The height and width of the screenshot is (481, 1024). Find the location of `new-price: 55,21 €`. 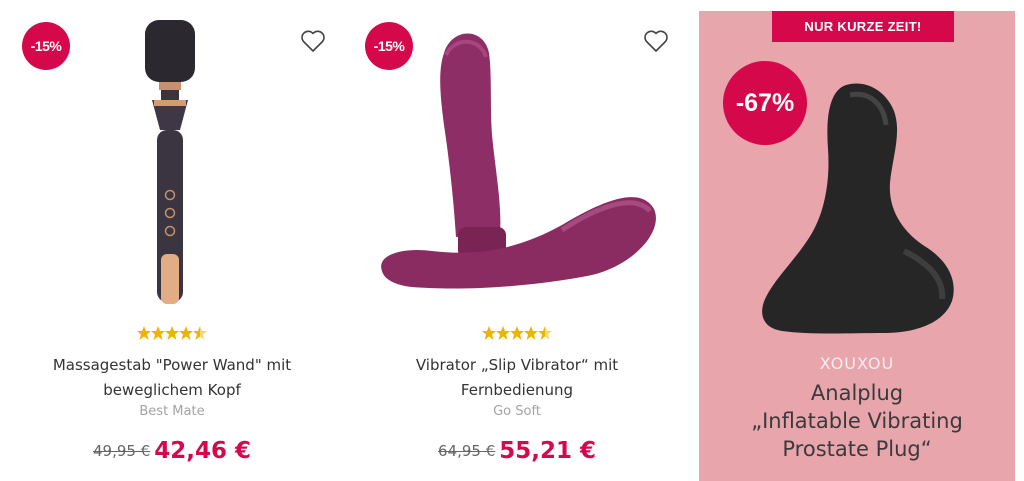

new-price: 55,21 € is located at coordinates (548, 451).